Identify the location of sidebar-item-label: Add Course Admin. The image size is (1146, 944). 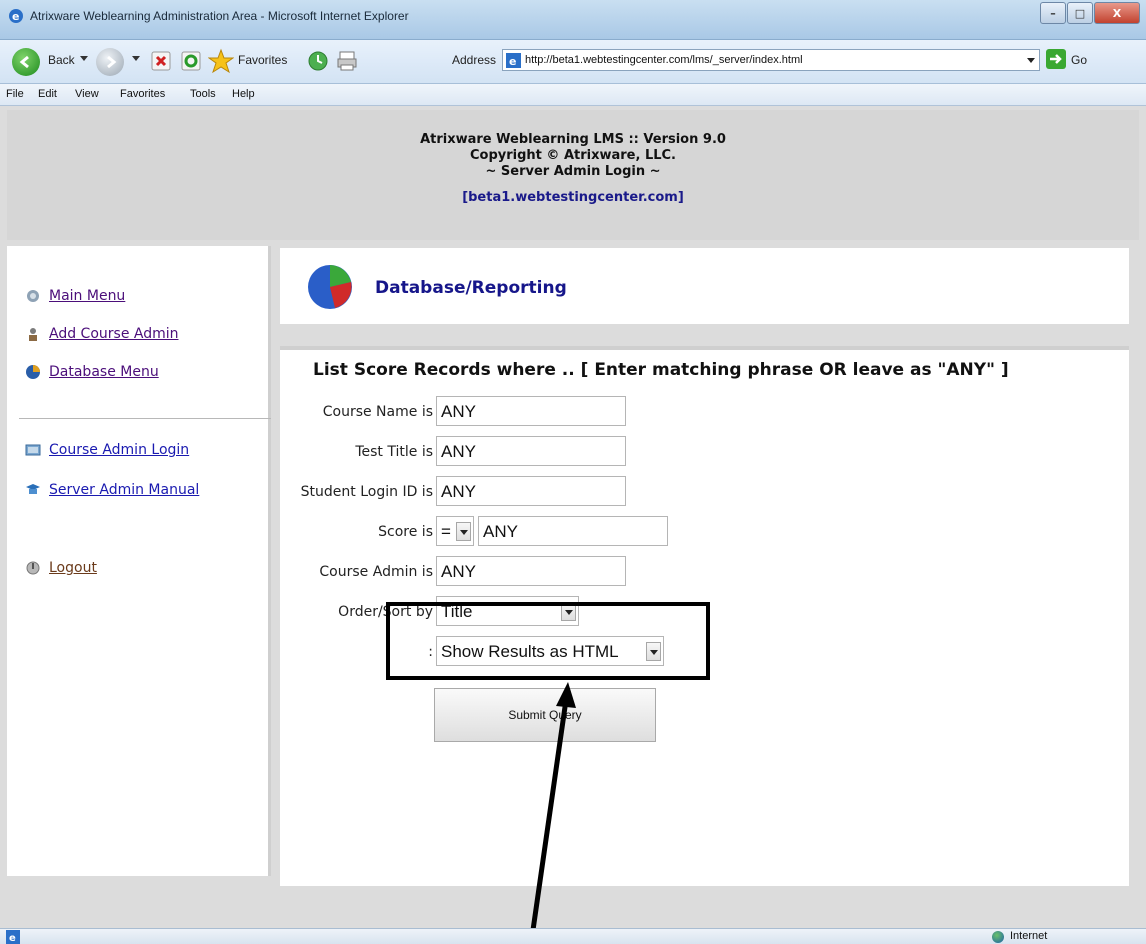
(114, 334).